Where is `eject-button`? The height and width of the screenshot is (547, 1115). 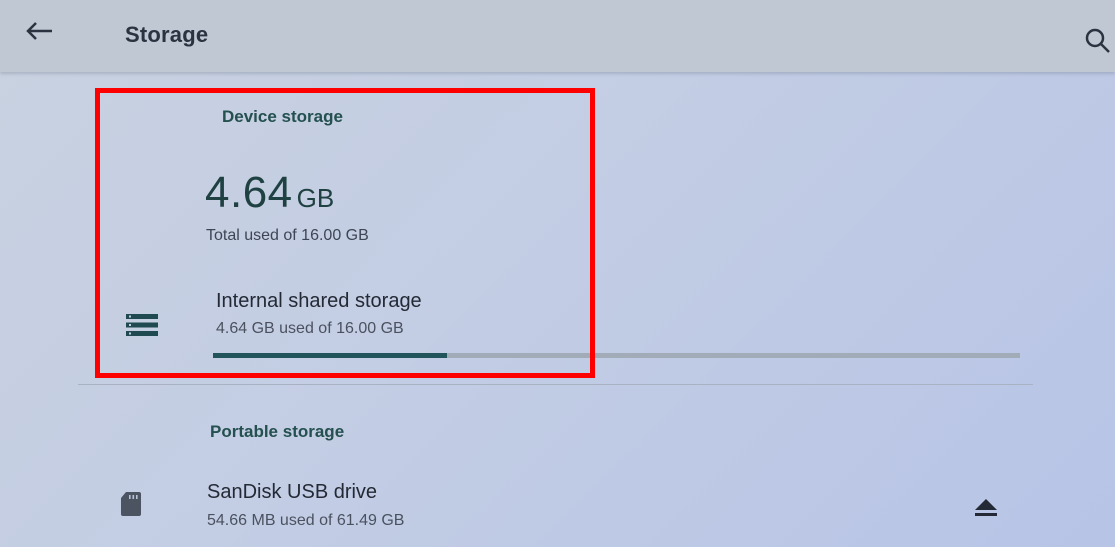
eject-button is located at coordinates (986, 508).